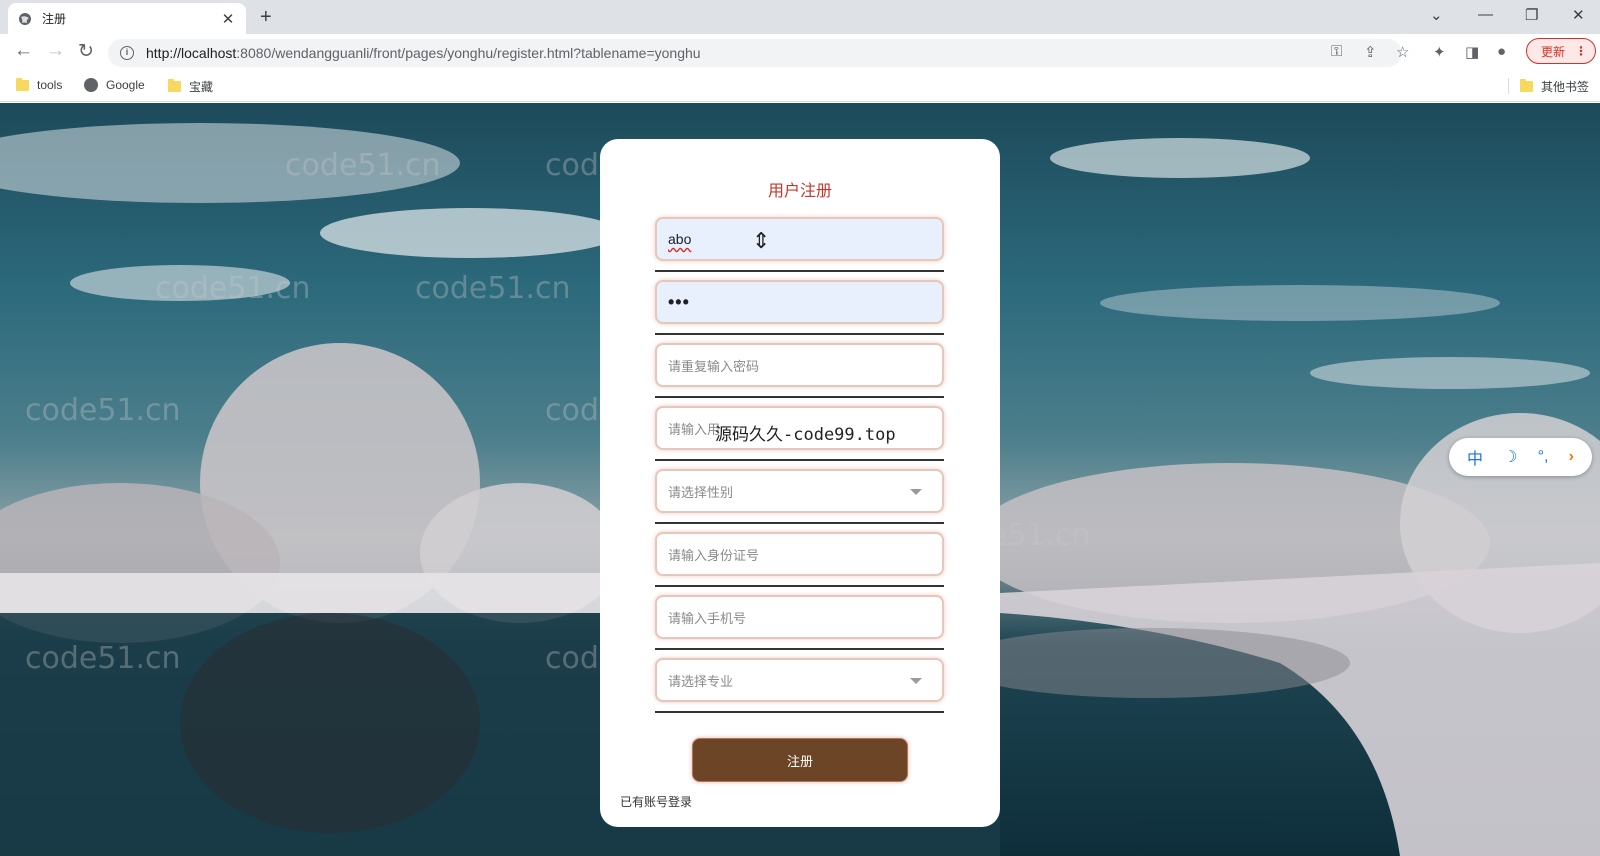 This screenshot has width=1600, height=856. What do you see at coordinates (1439, 52) in the screenshot?
I see `puzzle-icon: ✦` at bounding box center [1439, 52].